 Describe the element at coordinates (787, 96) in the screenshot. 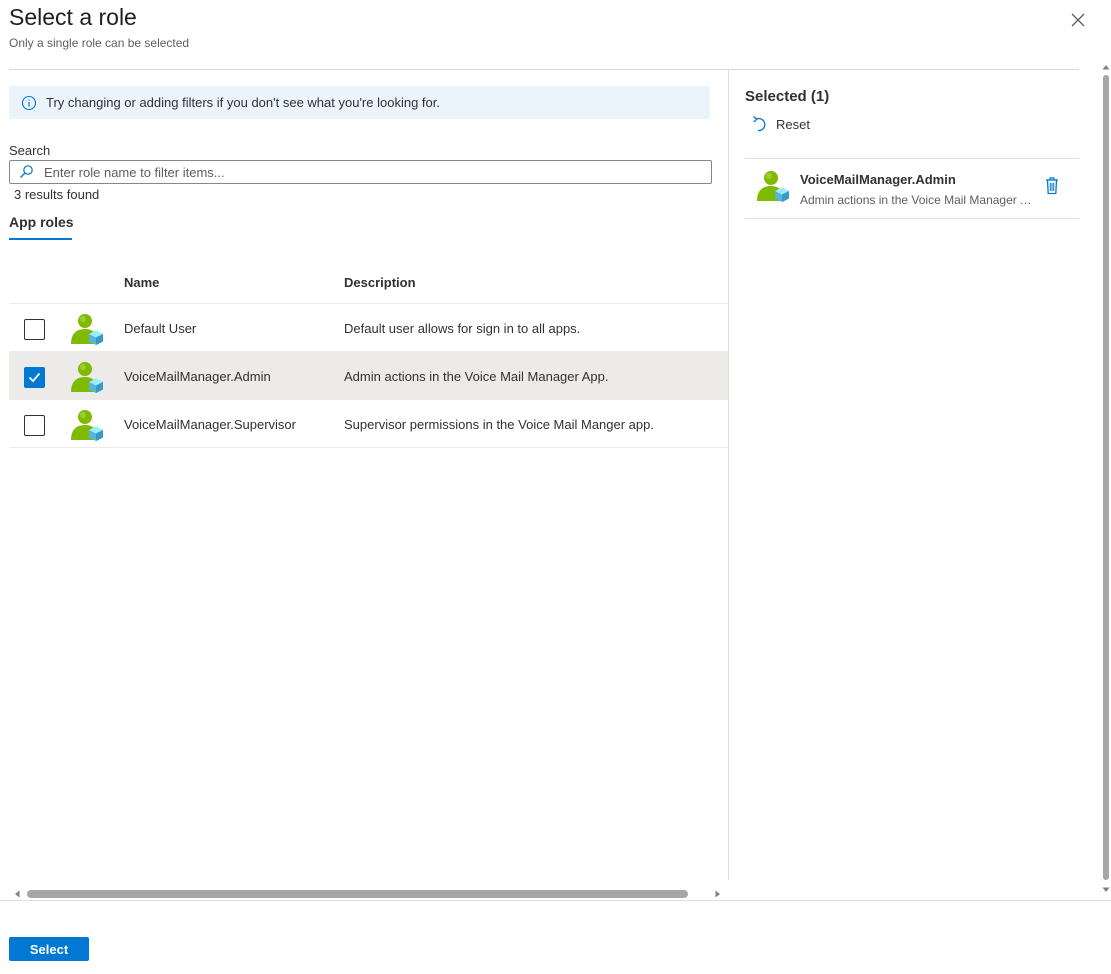

I see `selected-panel-title: Selected (1)` at that location.